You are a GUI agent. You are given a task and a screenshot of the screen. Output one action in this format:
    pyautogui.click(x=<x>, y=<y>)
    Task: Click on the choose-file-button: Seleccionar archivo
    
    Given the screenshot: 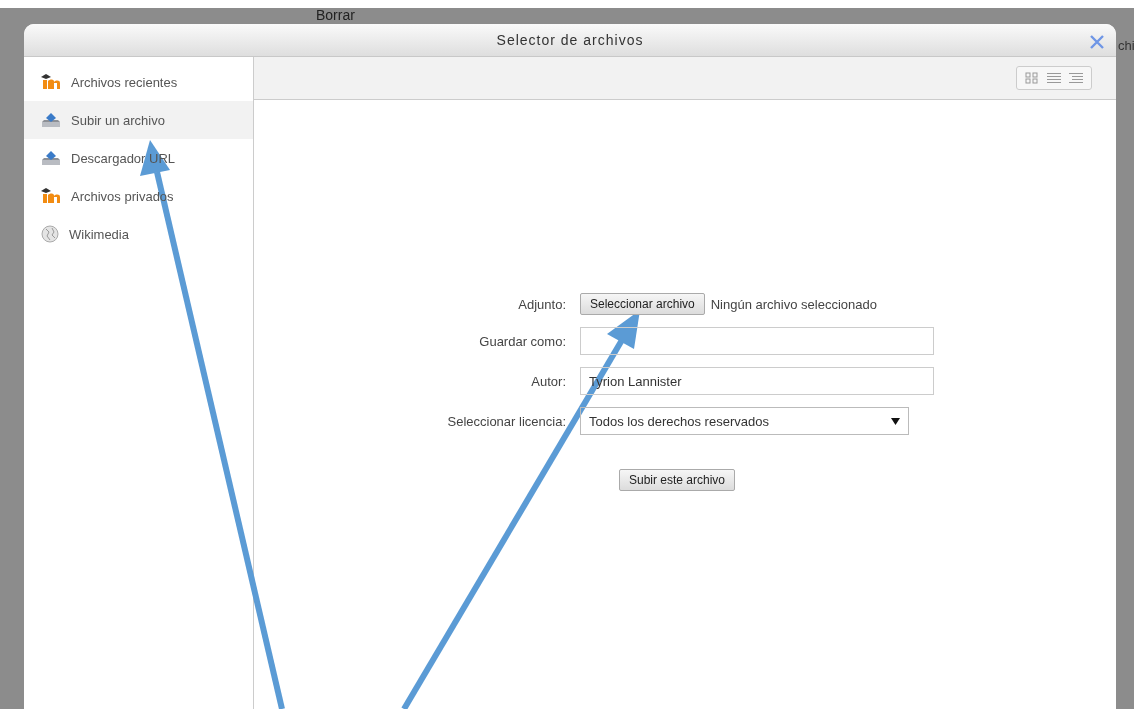 What is the action you would take?
    pyautogui.click(x=642, y=304)
    